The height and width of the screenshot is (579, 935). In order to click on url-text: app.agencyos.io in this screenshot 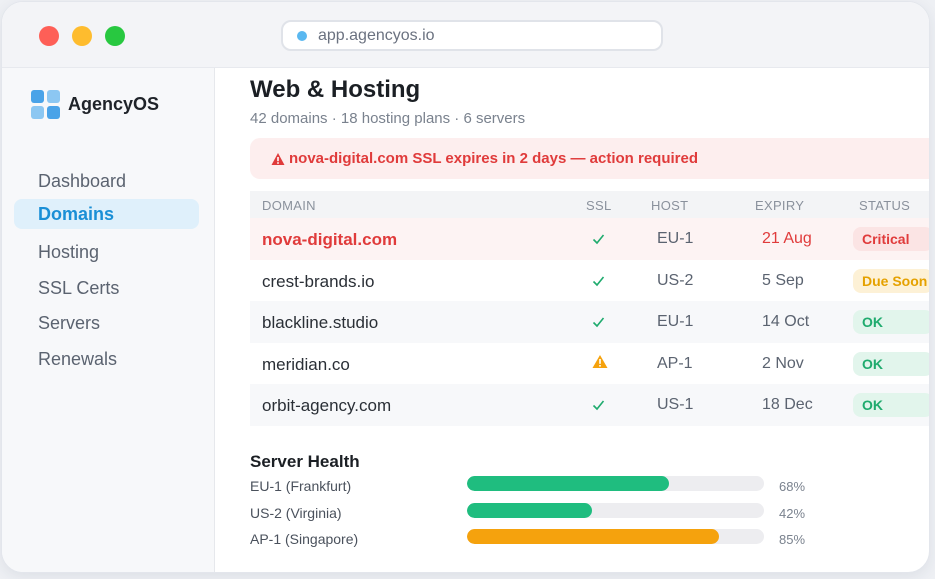, I will do `click(376, 35)`.